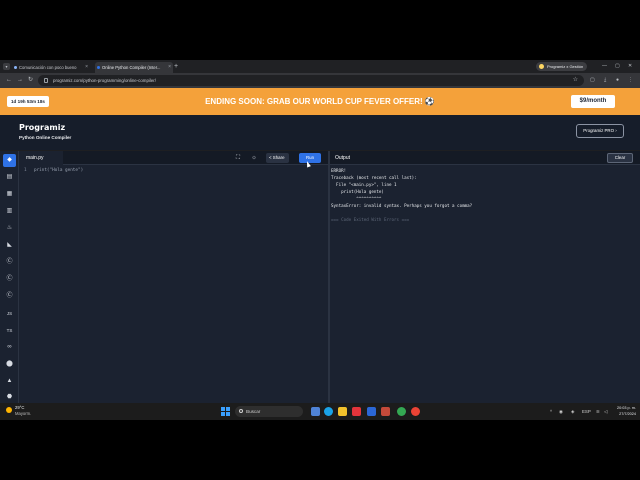 Image resolution: width=640 pixels, height=480 pixels. What do you see at coordinates (25, 170) in the screenshot?
I see `line-number: 1` at bounding box center [25, 170].